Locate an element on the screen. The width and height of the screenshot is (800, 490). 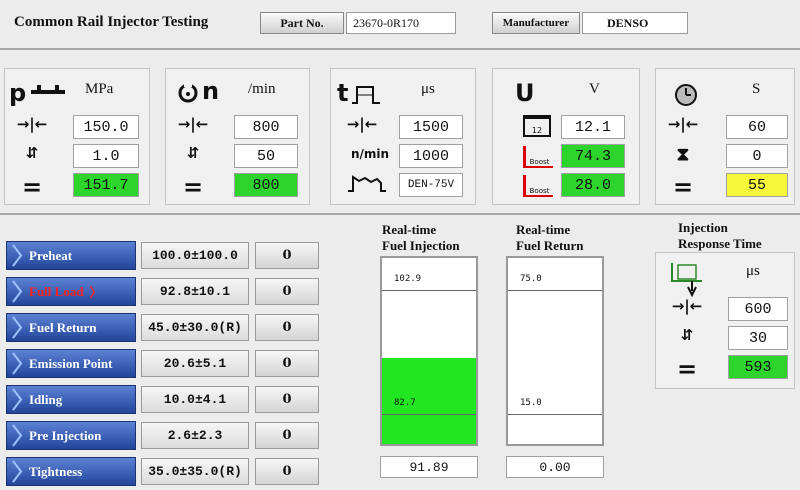
section-separator is located at coordinates (400, 214).